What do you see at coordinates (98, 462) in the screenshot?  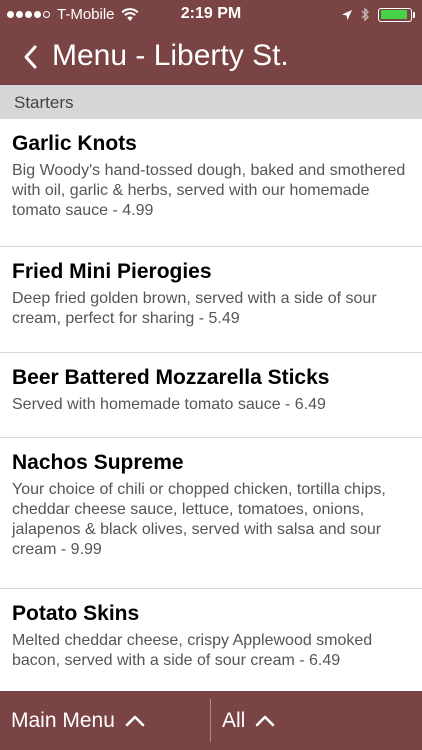 I see `menu-item-name: Nachos Supreme` at bounding box center [98, 462].